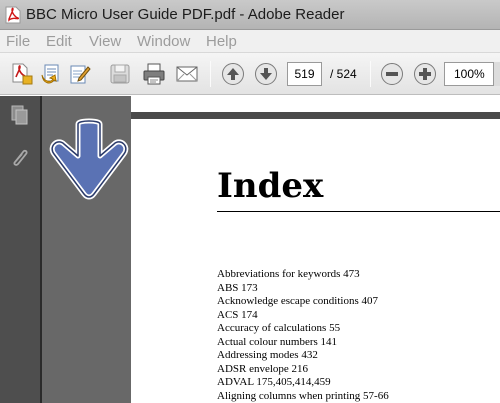 This screenshot has width=500, height=403. What do you see at coordinates (343, 74) in the screenshot?
I see `page-total-label: / 524` at bounding box center [343, 74].